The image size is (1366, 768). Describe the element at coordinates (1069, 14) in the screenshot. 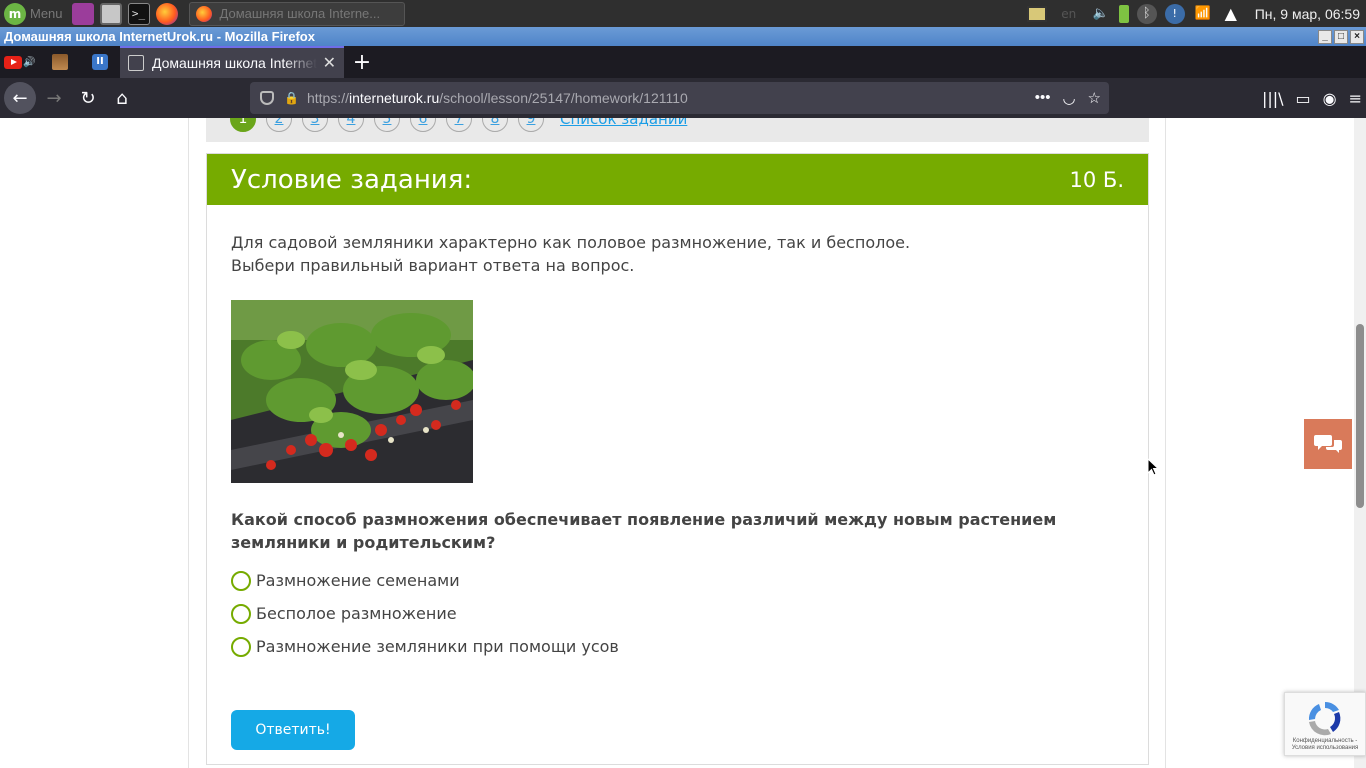

I see `keyboard-layout-indicator: en` at that location.